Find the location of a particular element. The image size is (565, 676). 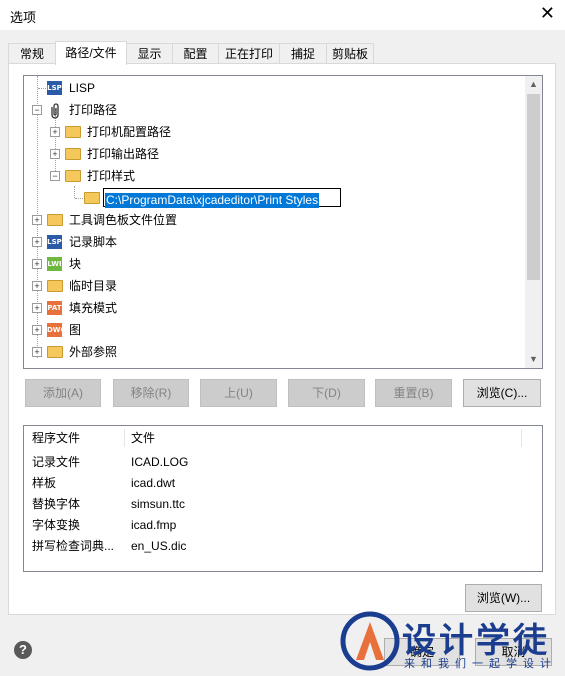

tree-item-label: 打印机配置路径 is located at coordinates (129, 132).